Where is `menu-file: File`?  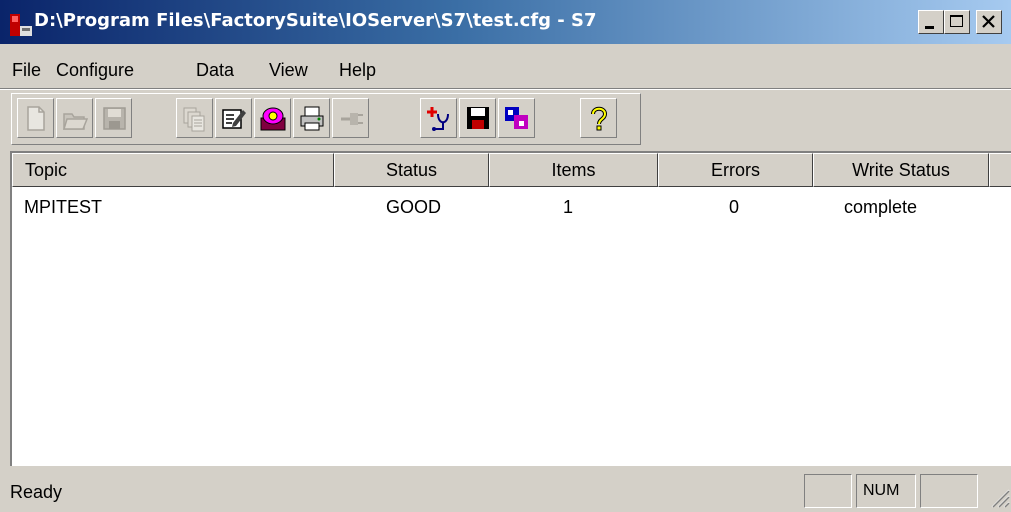
menu-file: File is located at coordinates (26, 70).